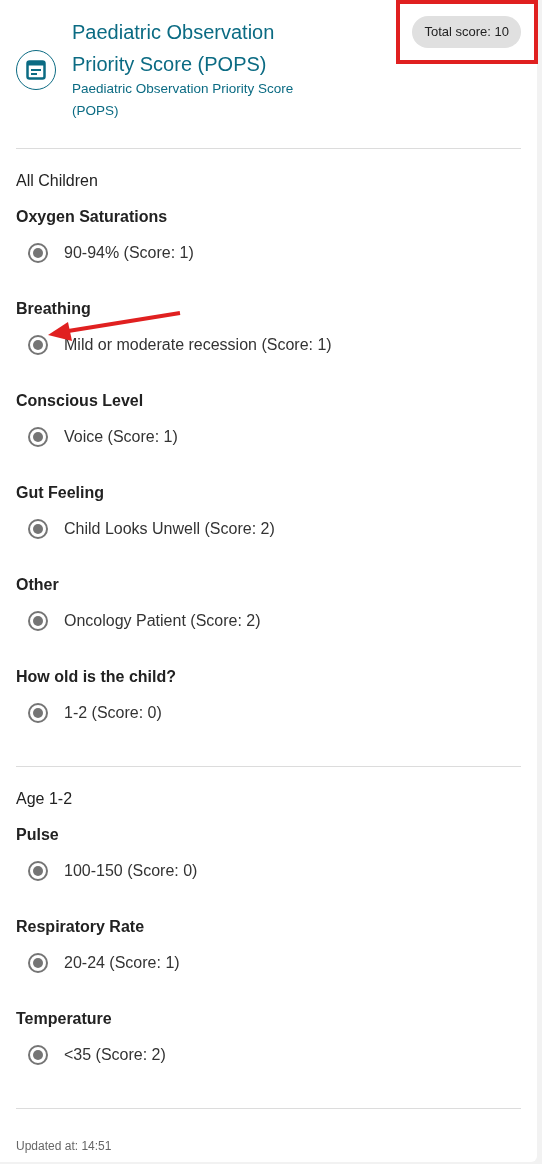  What do you see at coordinates (131, 871) in the screenshot?
I see `option-label: 100-150 (Score: 0)` at bounding box center [131, 871].